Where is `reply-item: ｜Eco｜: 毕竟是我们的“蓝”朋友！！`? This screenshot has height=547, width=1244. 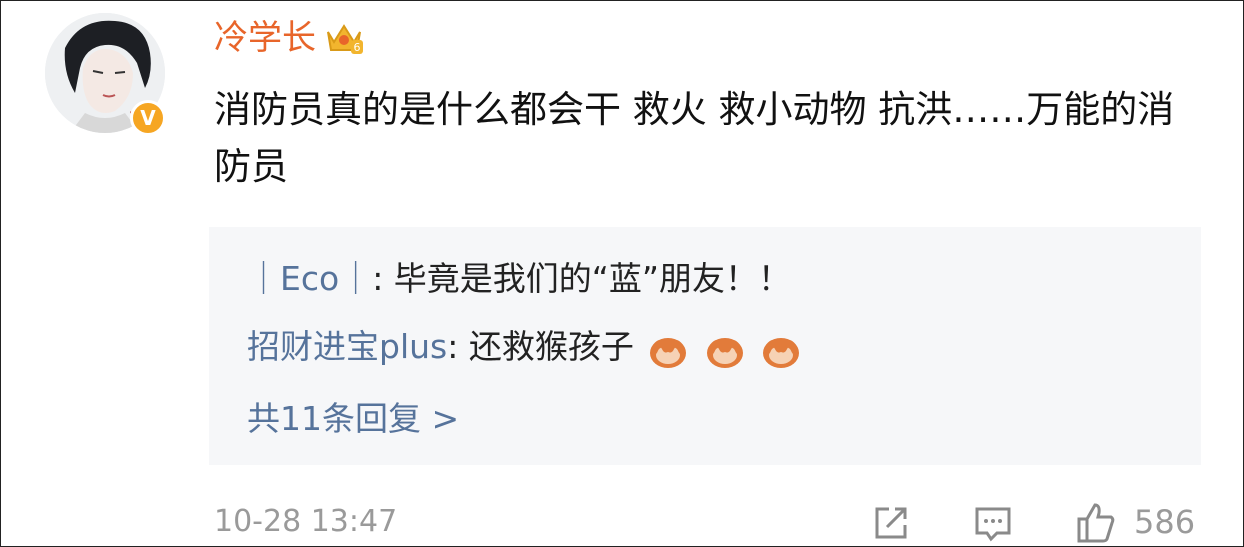 reply-item: ｜Eco｜: 毕竟是我们的“蓝”朋友！！ is located at coordinates (519, 279).